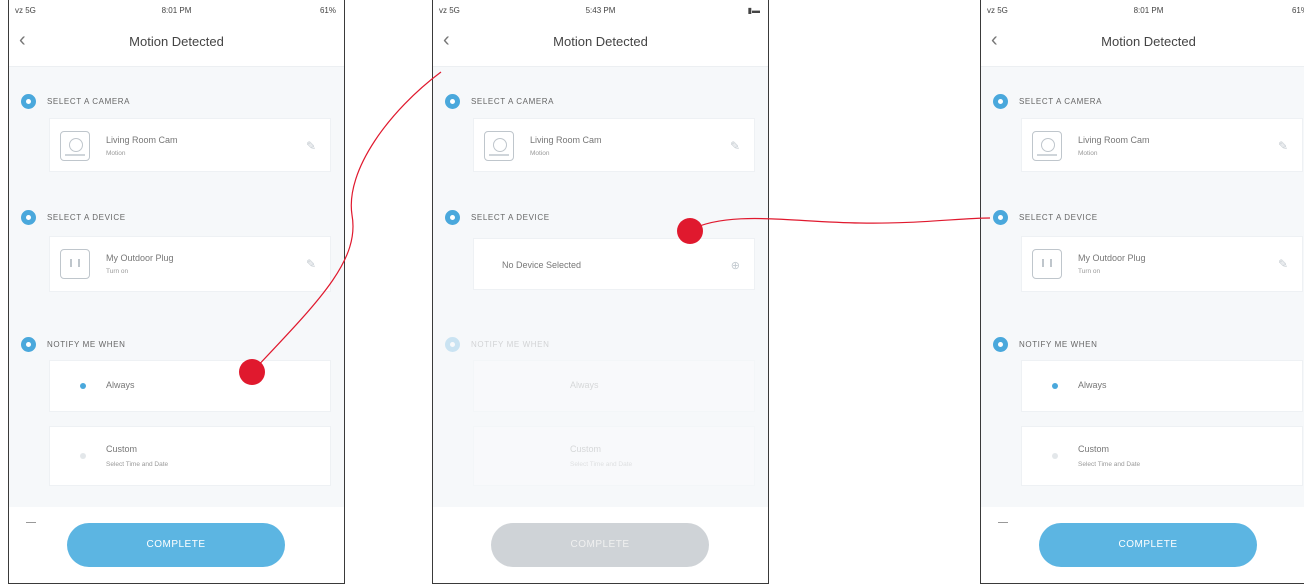  I want to click on complete-button-disabled: COMPLETE, so click(600, 545).